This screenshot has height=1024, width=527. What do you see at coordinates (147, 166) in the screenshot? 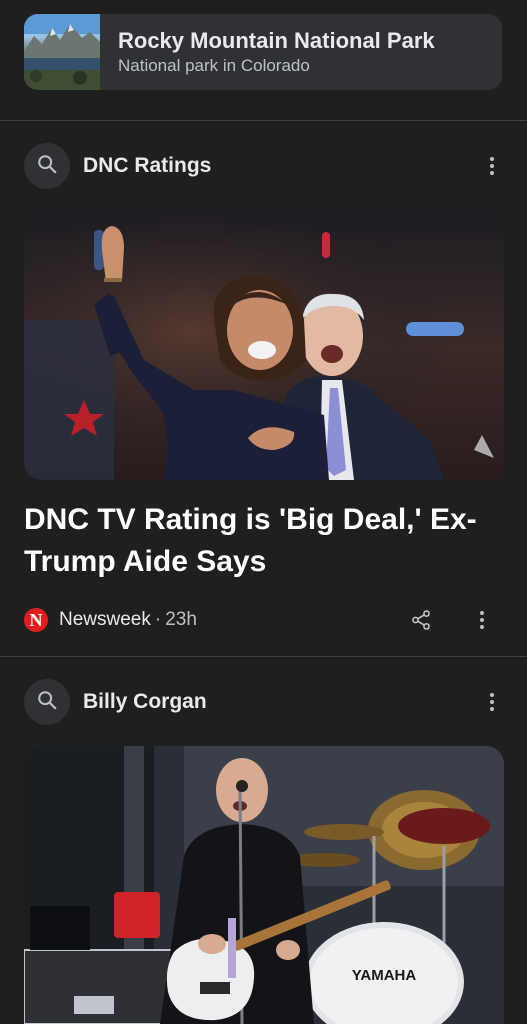
I see `section-query-title: DNC Ratings` at bounding box center [147, 166].